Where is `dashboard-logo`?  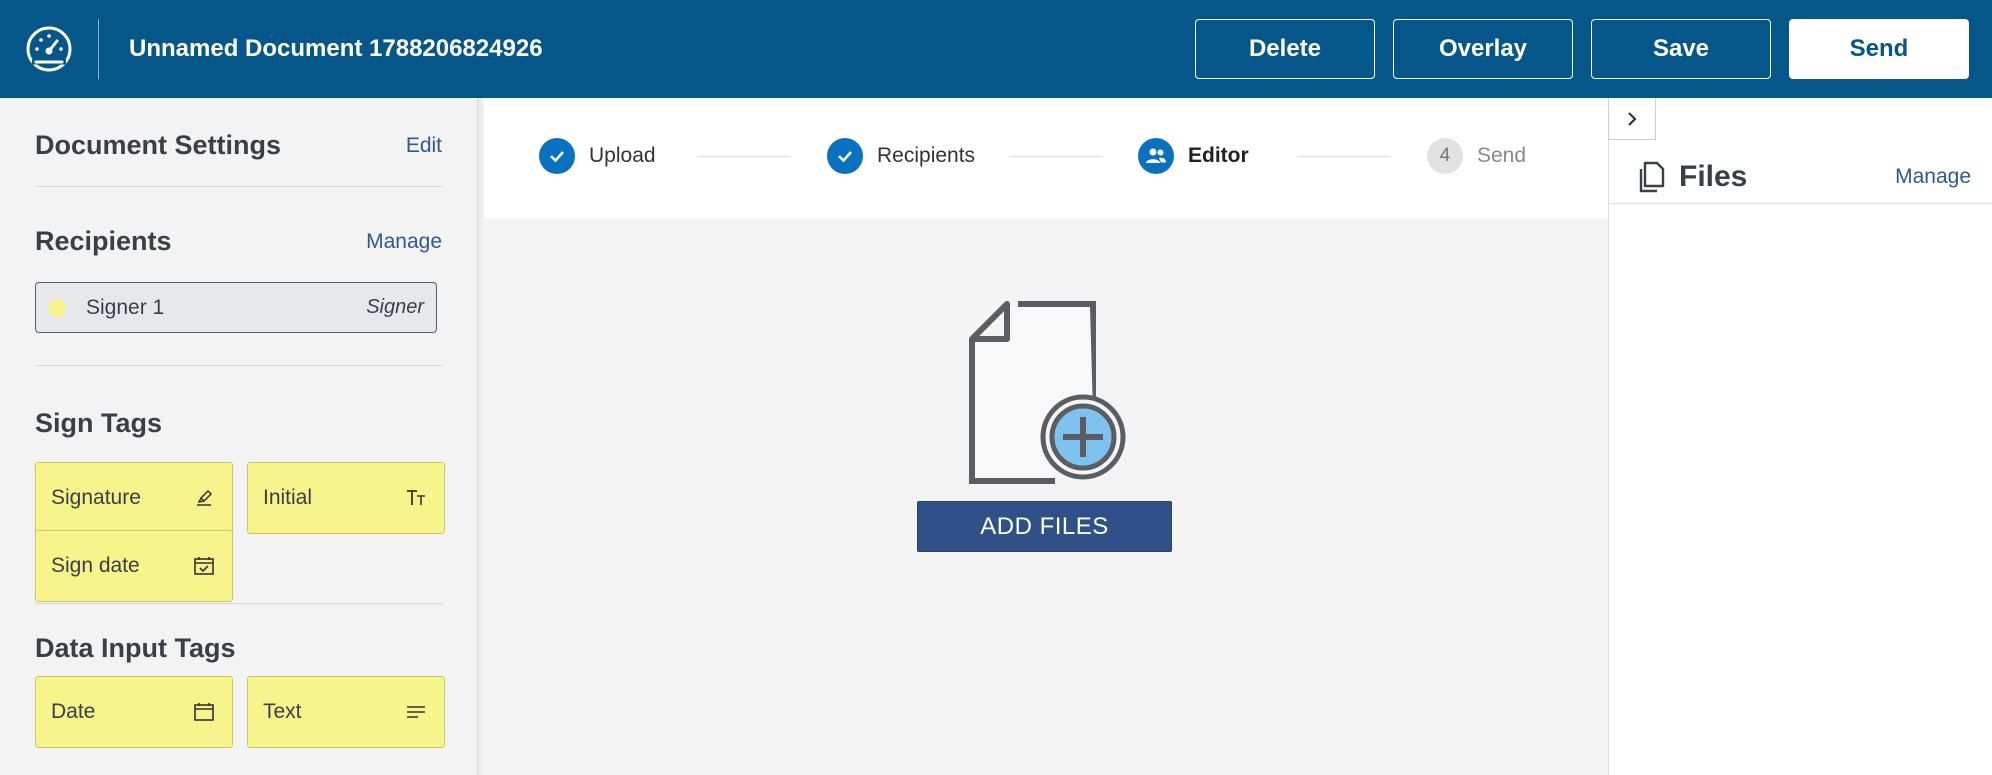
dashboard-logo is located at coordinates (49, 49).